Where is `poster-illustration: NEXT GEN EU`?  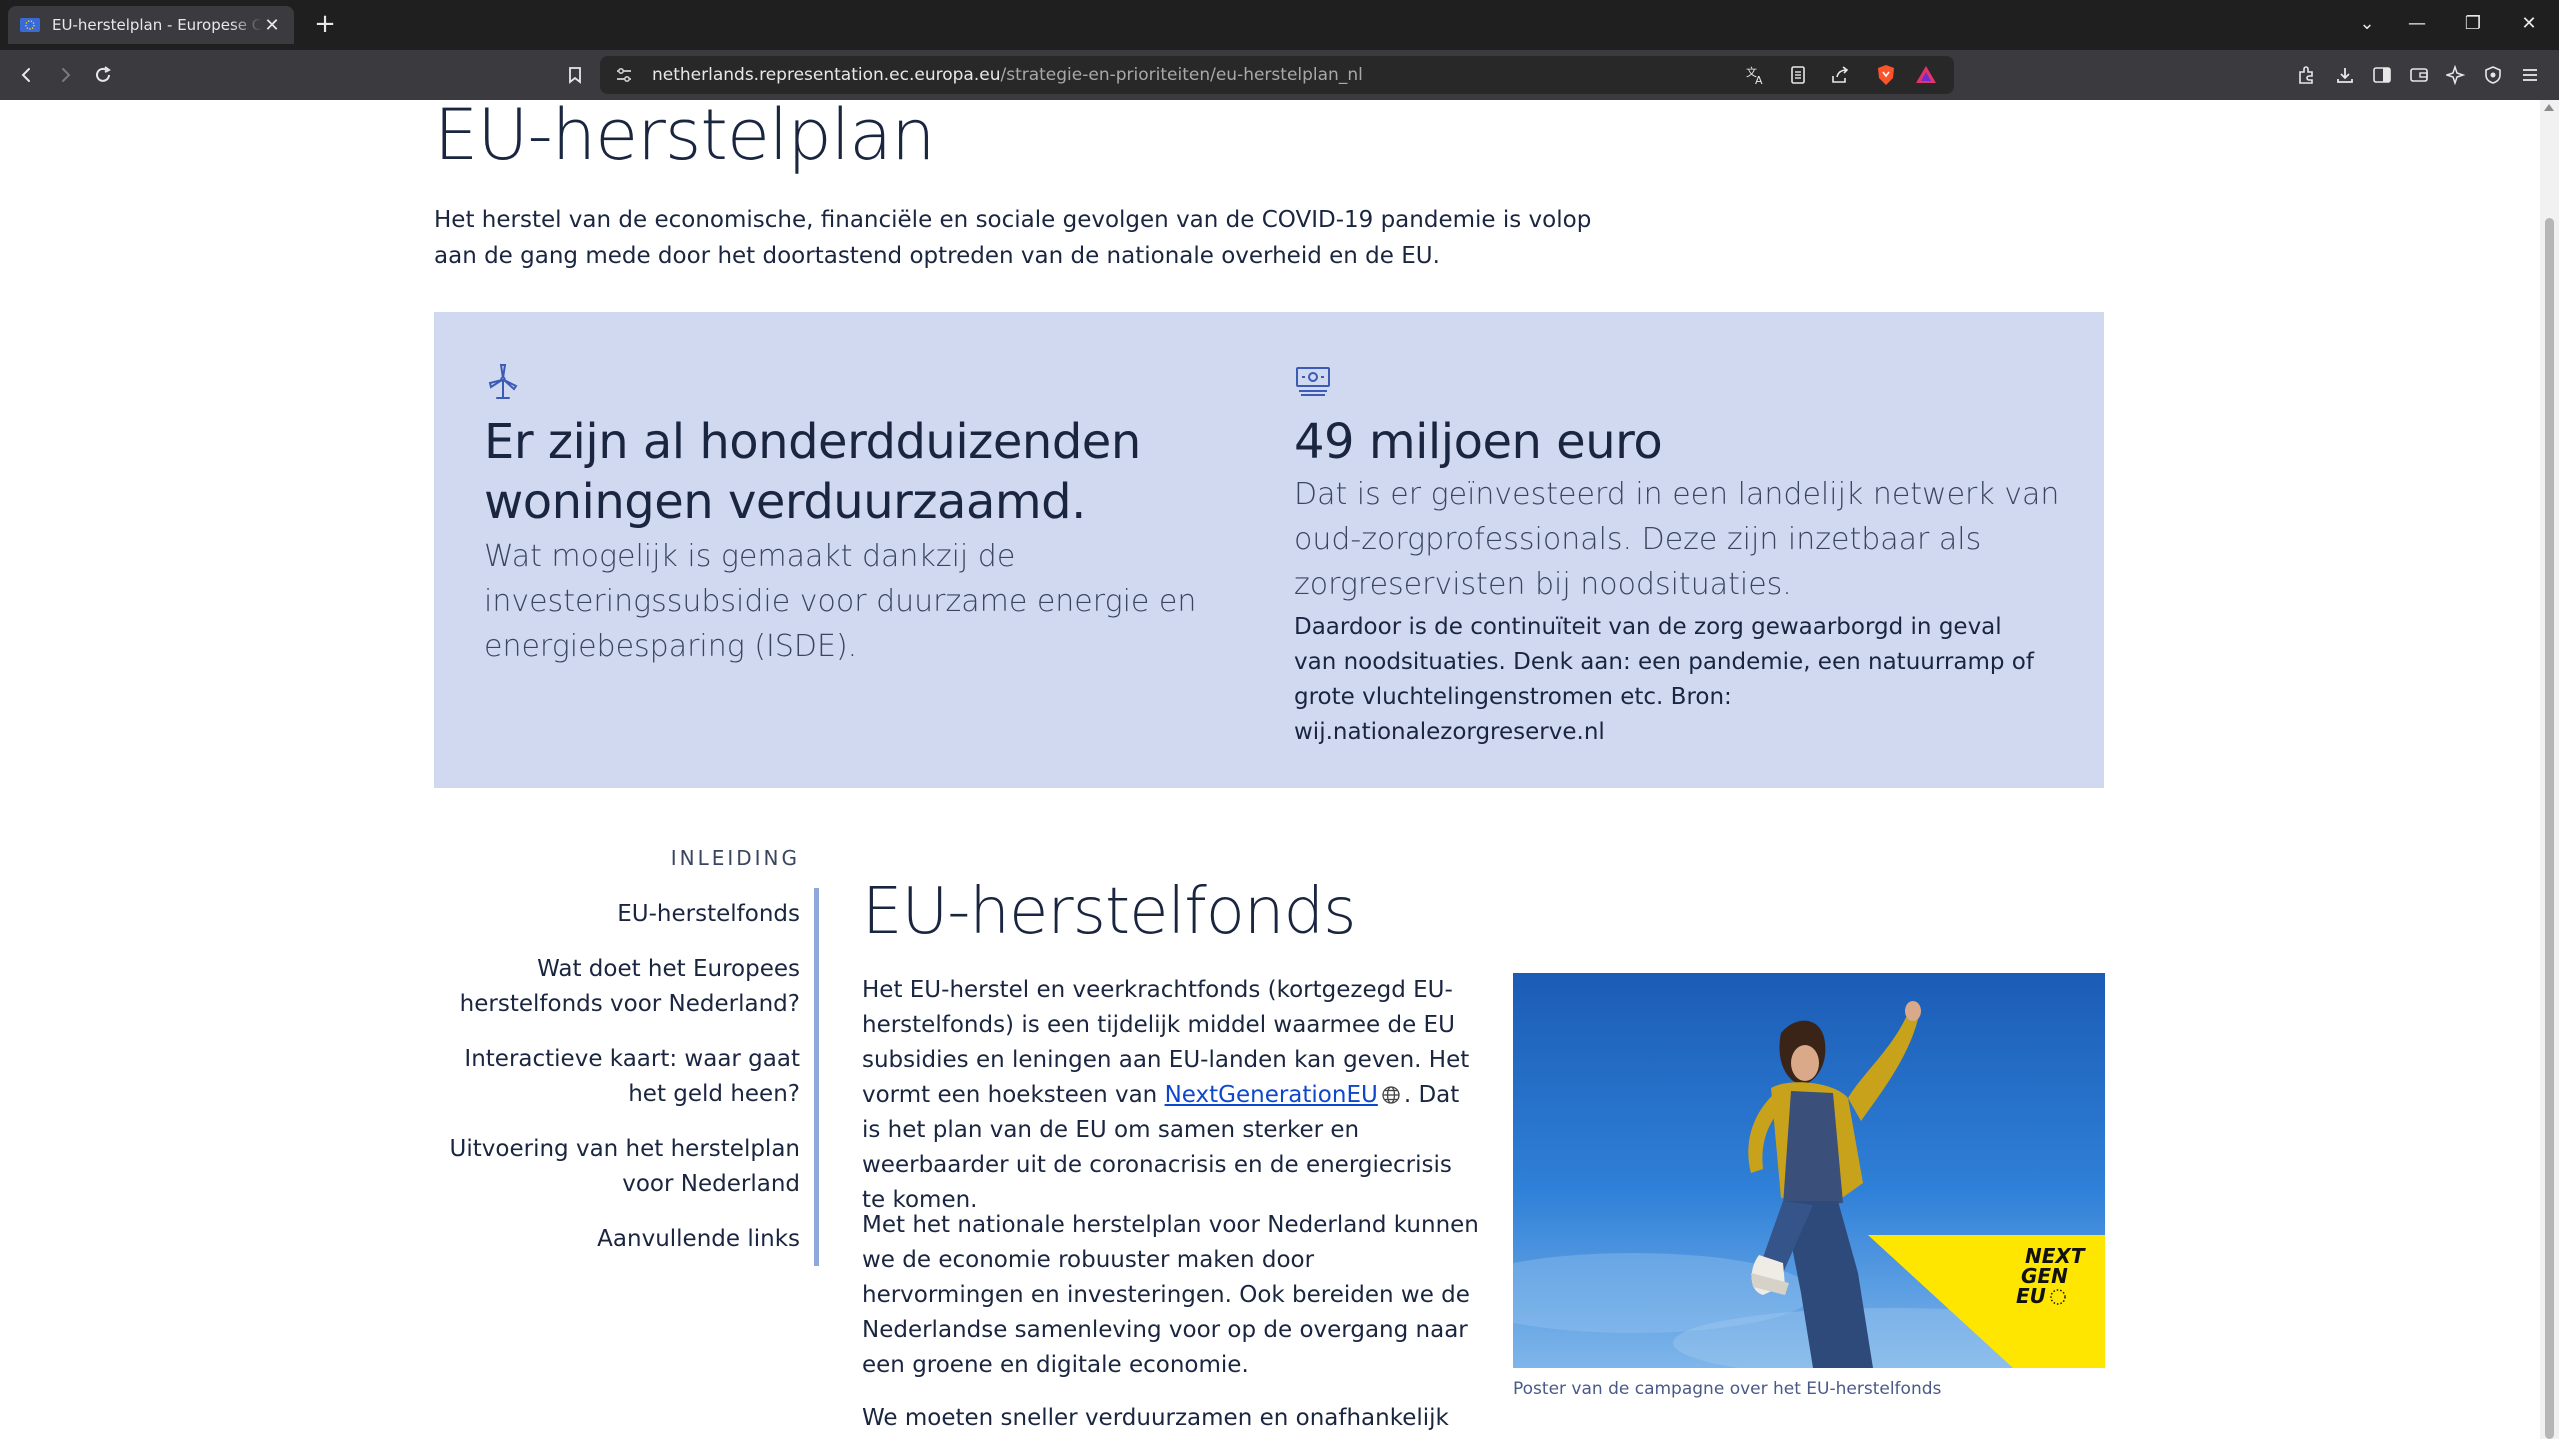 poster-illustration: NEXT GEN EU is located at coordinates (1809, 1170).